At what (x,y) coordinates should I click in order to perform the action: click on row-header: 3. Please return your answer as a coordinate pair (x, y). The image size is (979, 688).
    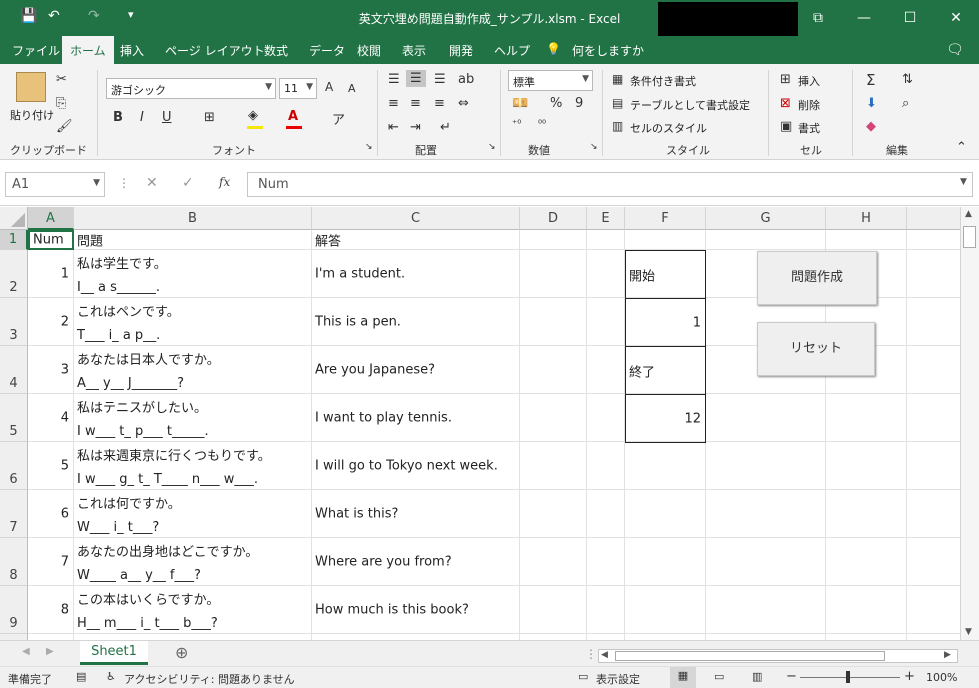
    Looking at the image, I should click on (14, 322).